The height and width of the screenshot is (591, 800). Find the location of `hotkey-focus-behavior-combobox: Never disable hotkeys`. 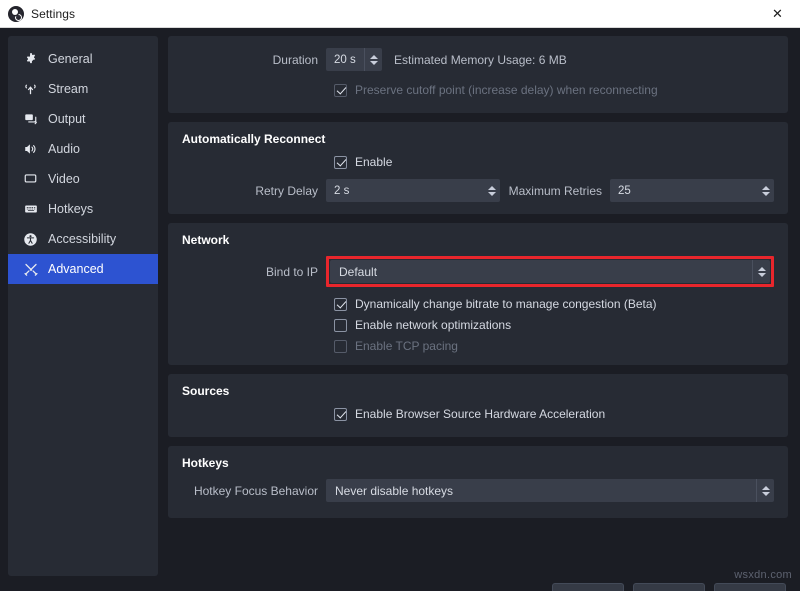

hotkey-focus-behavior-combobox: Never disable hotkeys is located at coordinates (550, 490).